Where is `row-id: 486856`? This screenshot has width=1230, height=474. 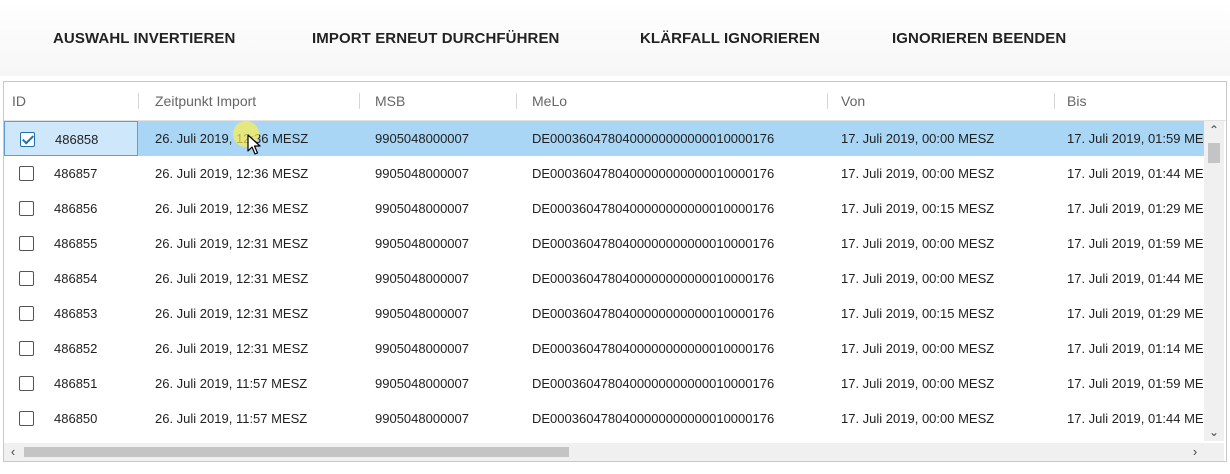
row-id: 486856 is located at coordinates (76, 208).